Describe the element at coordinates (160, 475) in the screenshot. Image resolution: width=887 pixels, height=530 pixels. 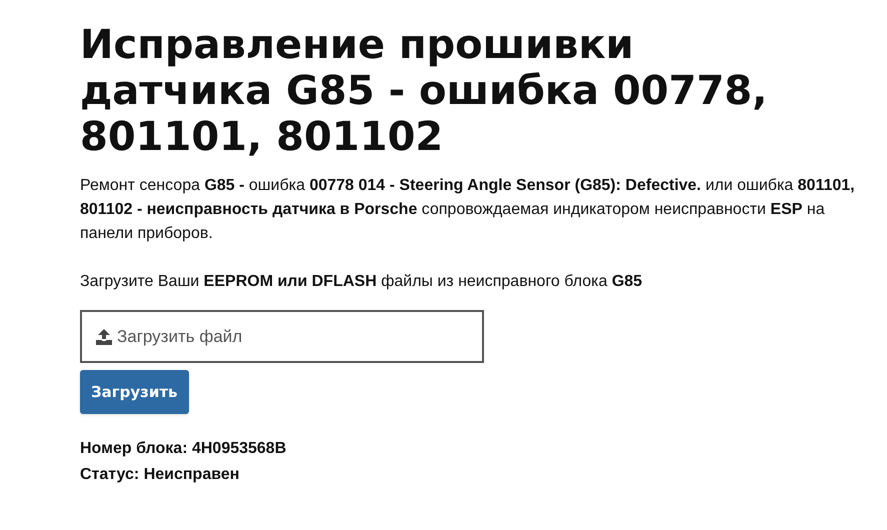
I see `result-line: Статус: Неисправен` at that location.